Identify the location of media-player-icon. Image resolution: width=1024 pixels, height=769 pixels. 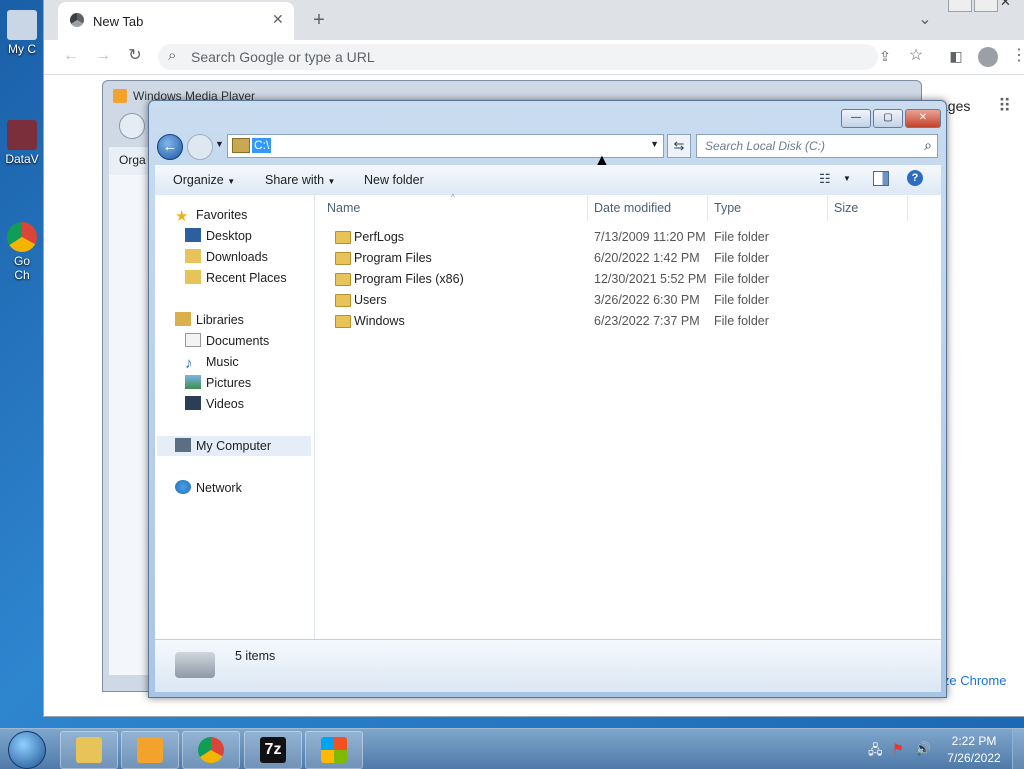
(150, 750).